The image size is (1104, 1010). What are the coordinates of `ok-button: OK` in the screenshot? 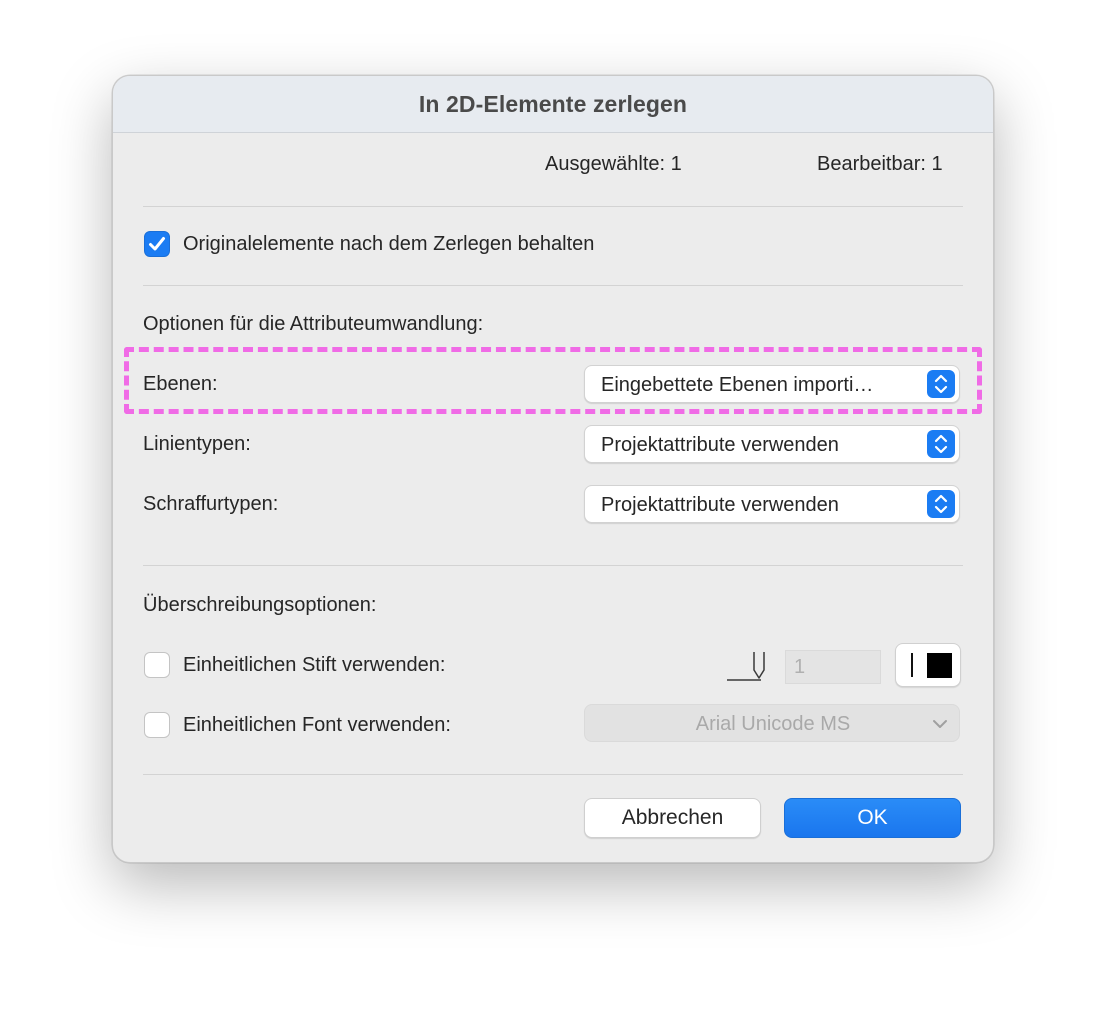 It's located at (872, 818).